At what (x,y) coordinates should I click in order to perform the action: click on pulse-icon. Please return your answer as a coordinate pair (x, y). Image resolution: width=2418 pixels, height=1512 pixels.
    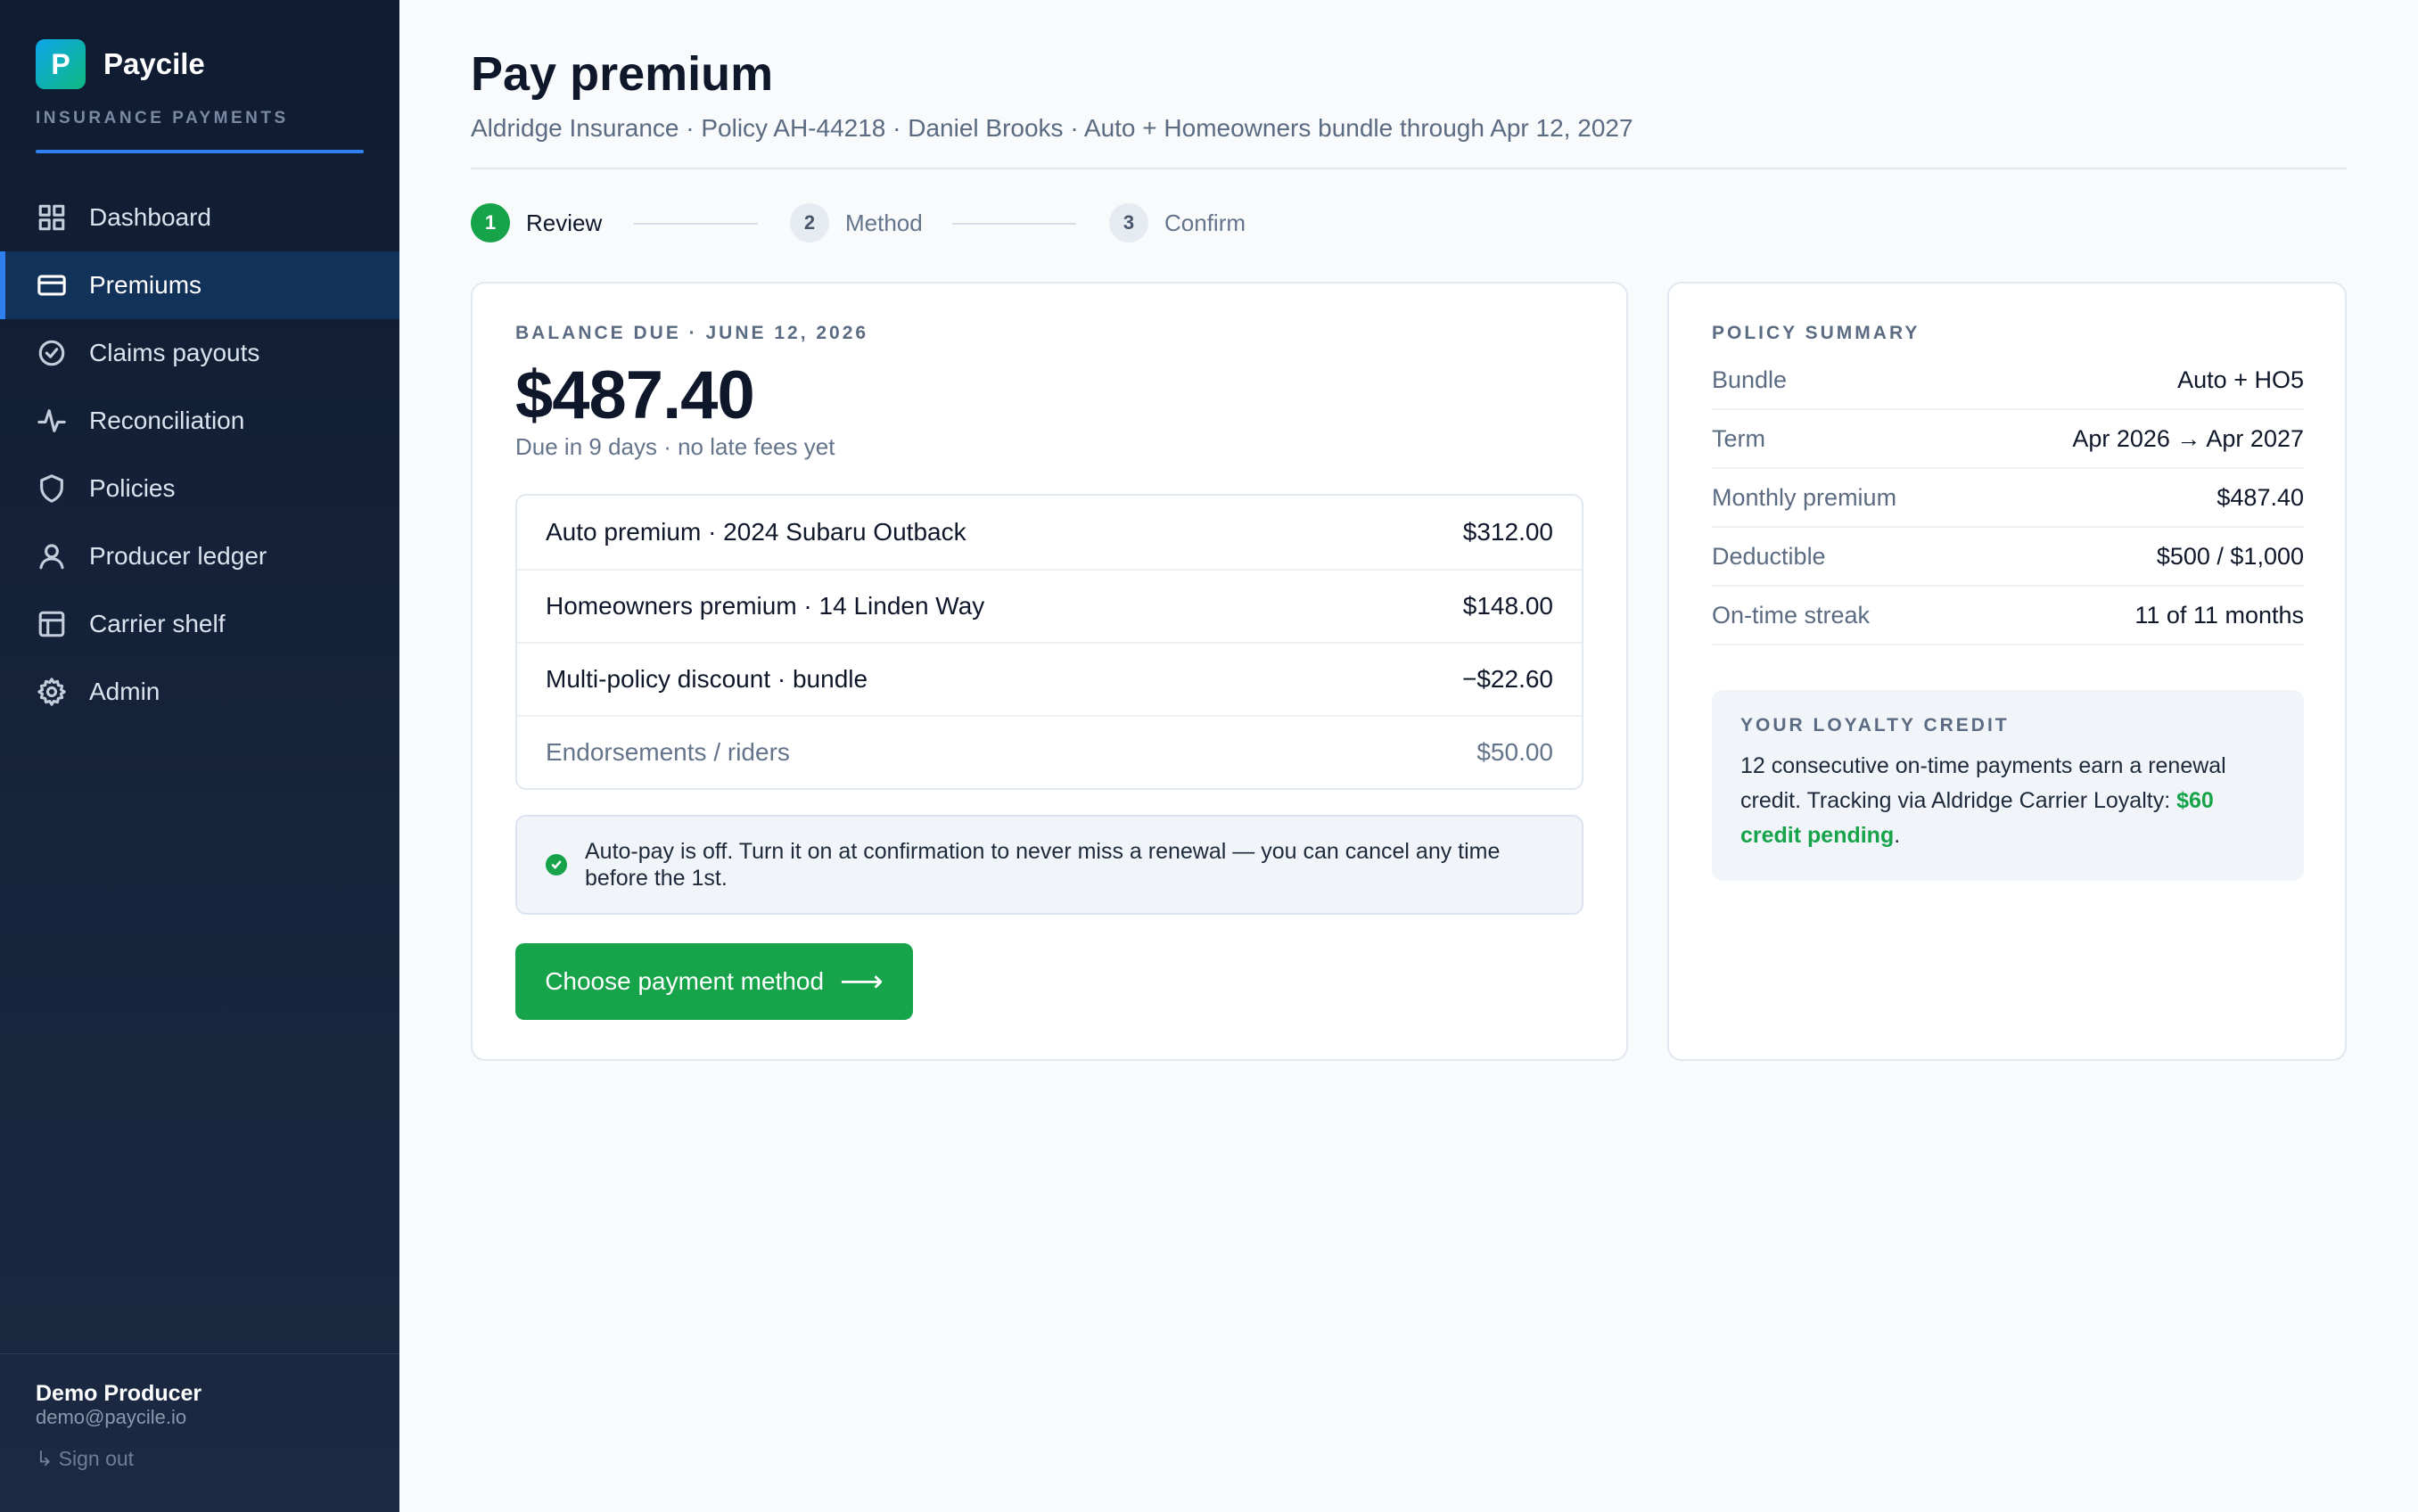
    Looking at the image, I should click on (52, 421).